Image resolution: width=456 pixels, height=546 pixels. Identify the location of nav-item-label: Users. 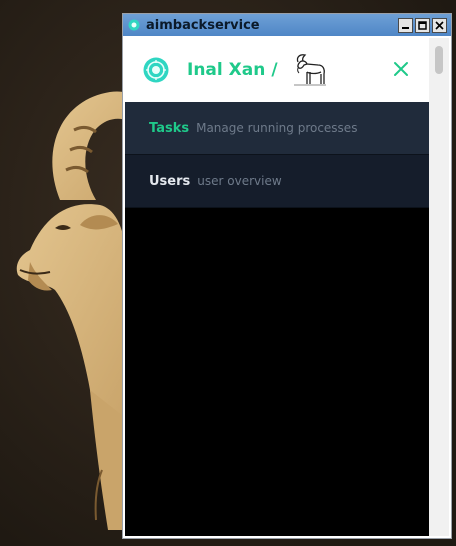
(170, 181).